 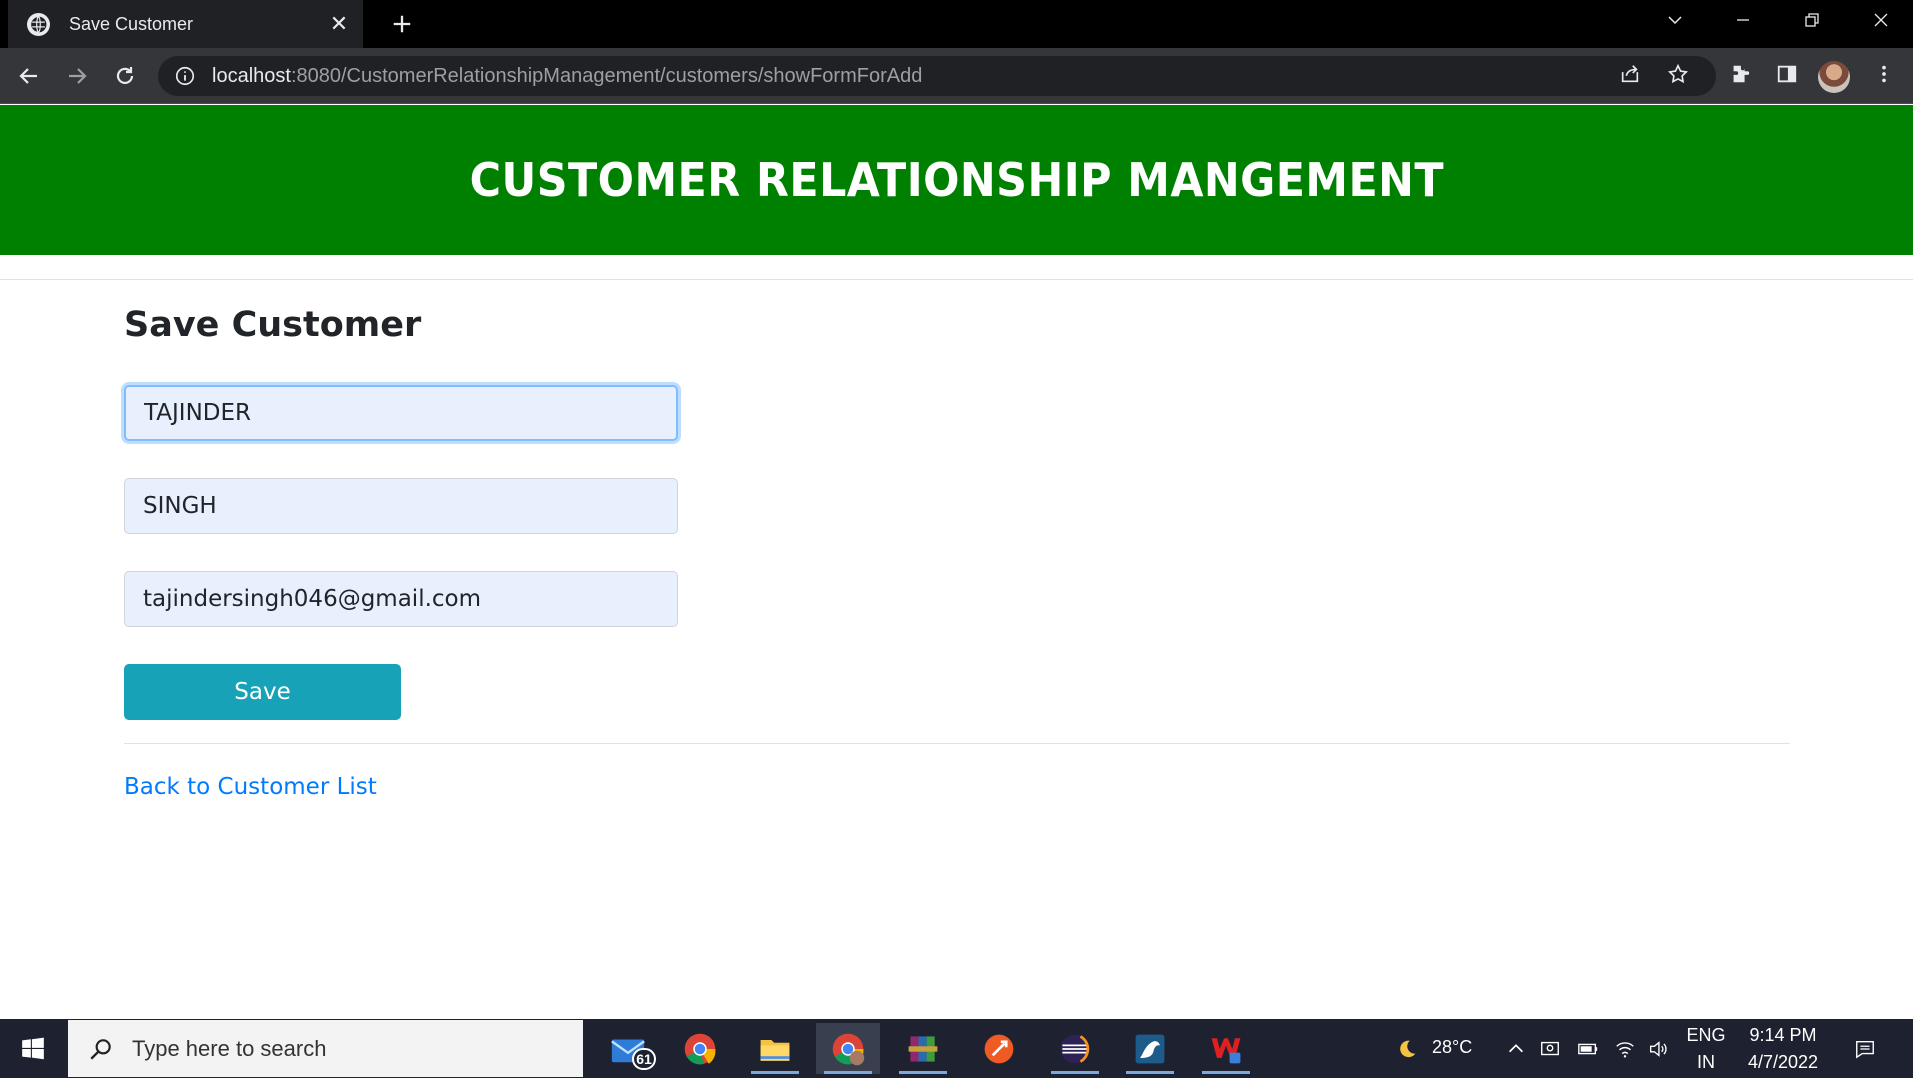 What do you see at coordinates (401, 599) in the screenshot?
I see `email-input` at bounding box center [401, 599].